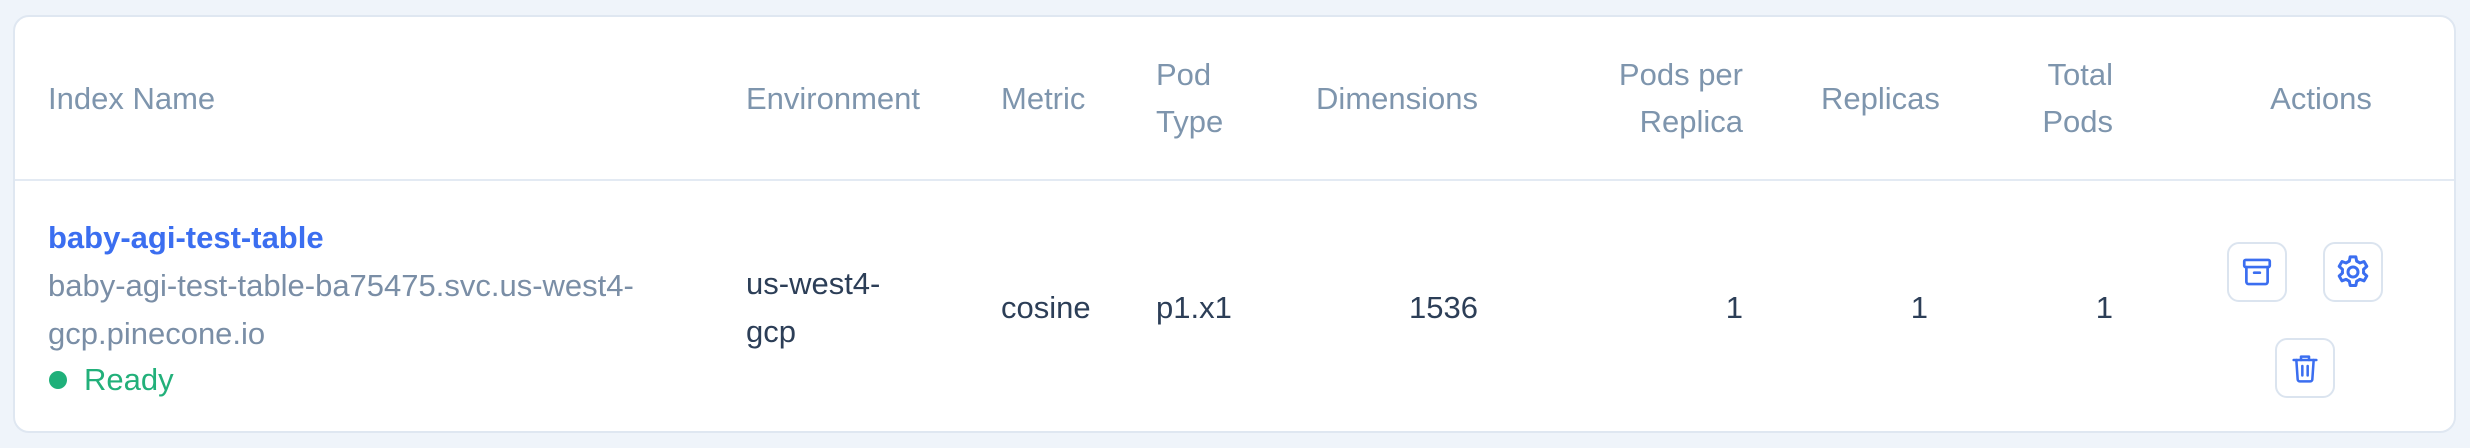  Describe the element at coordinates (58, 380) in the screenshot. I see `status-dot-icon` at that location.